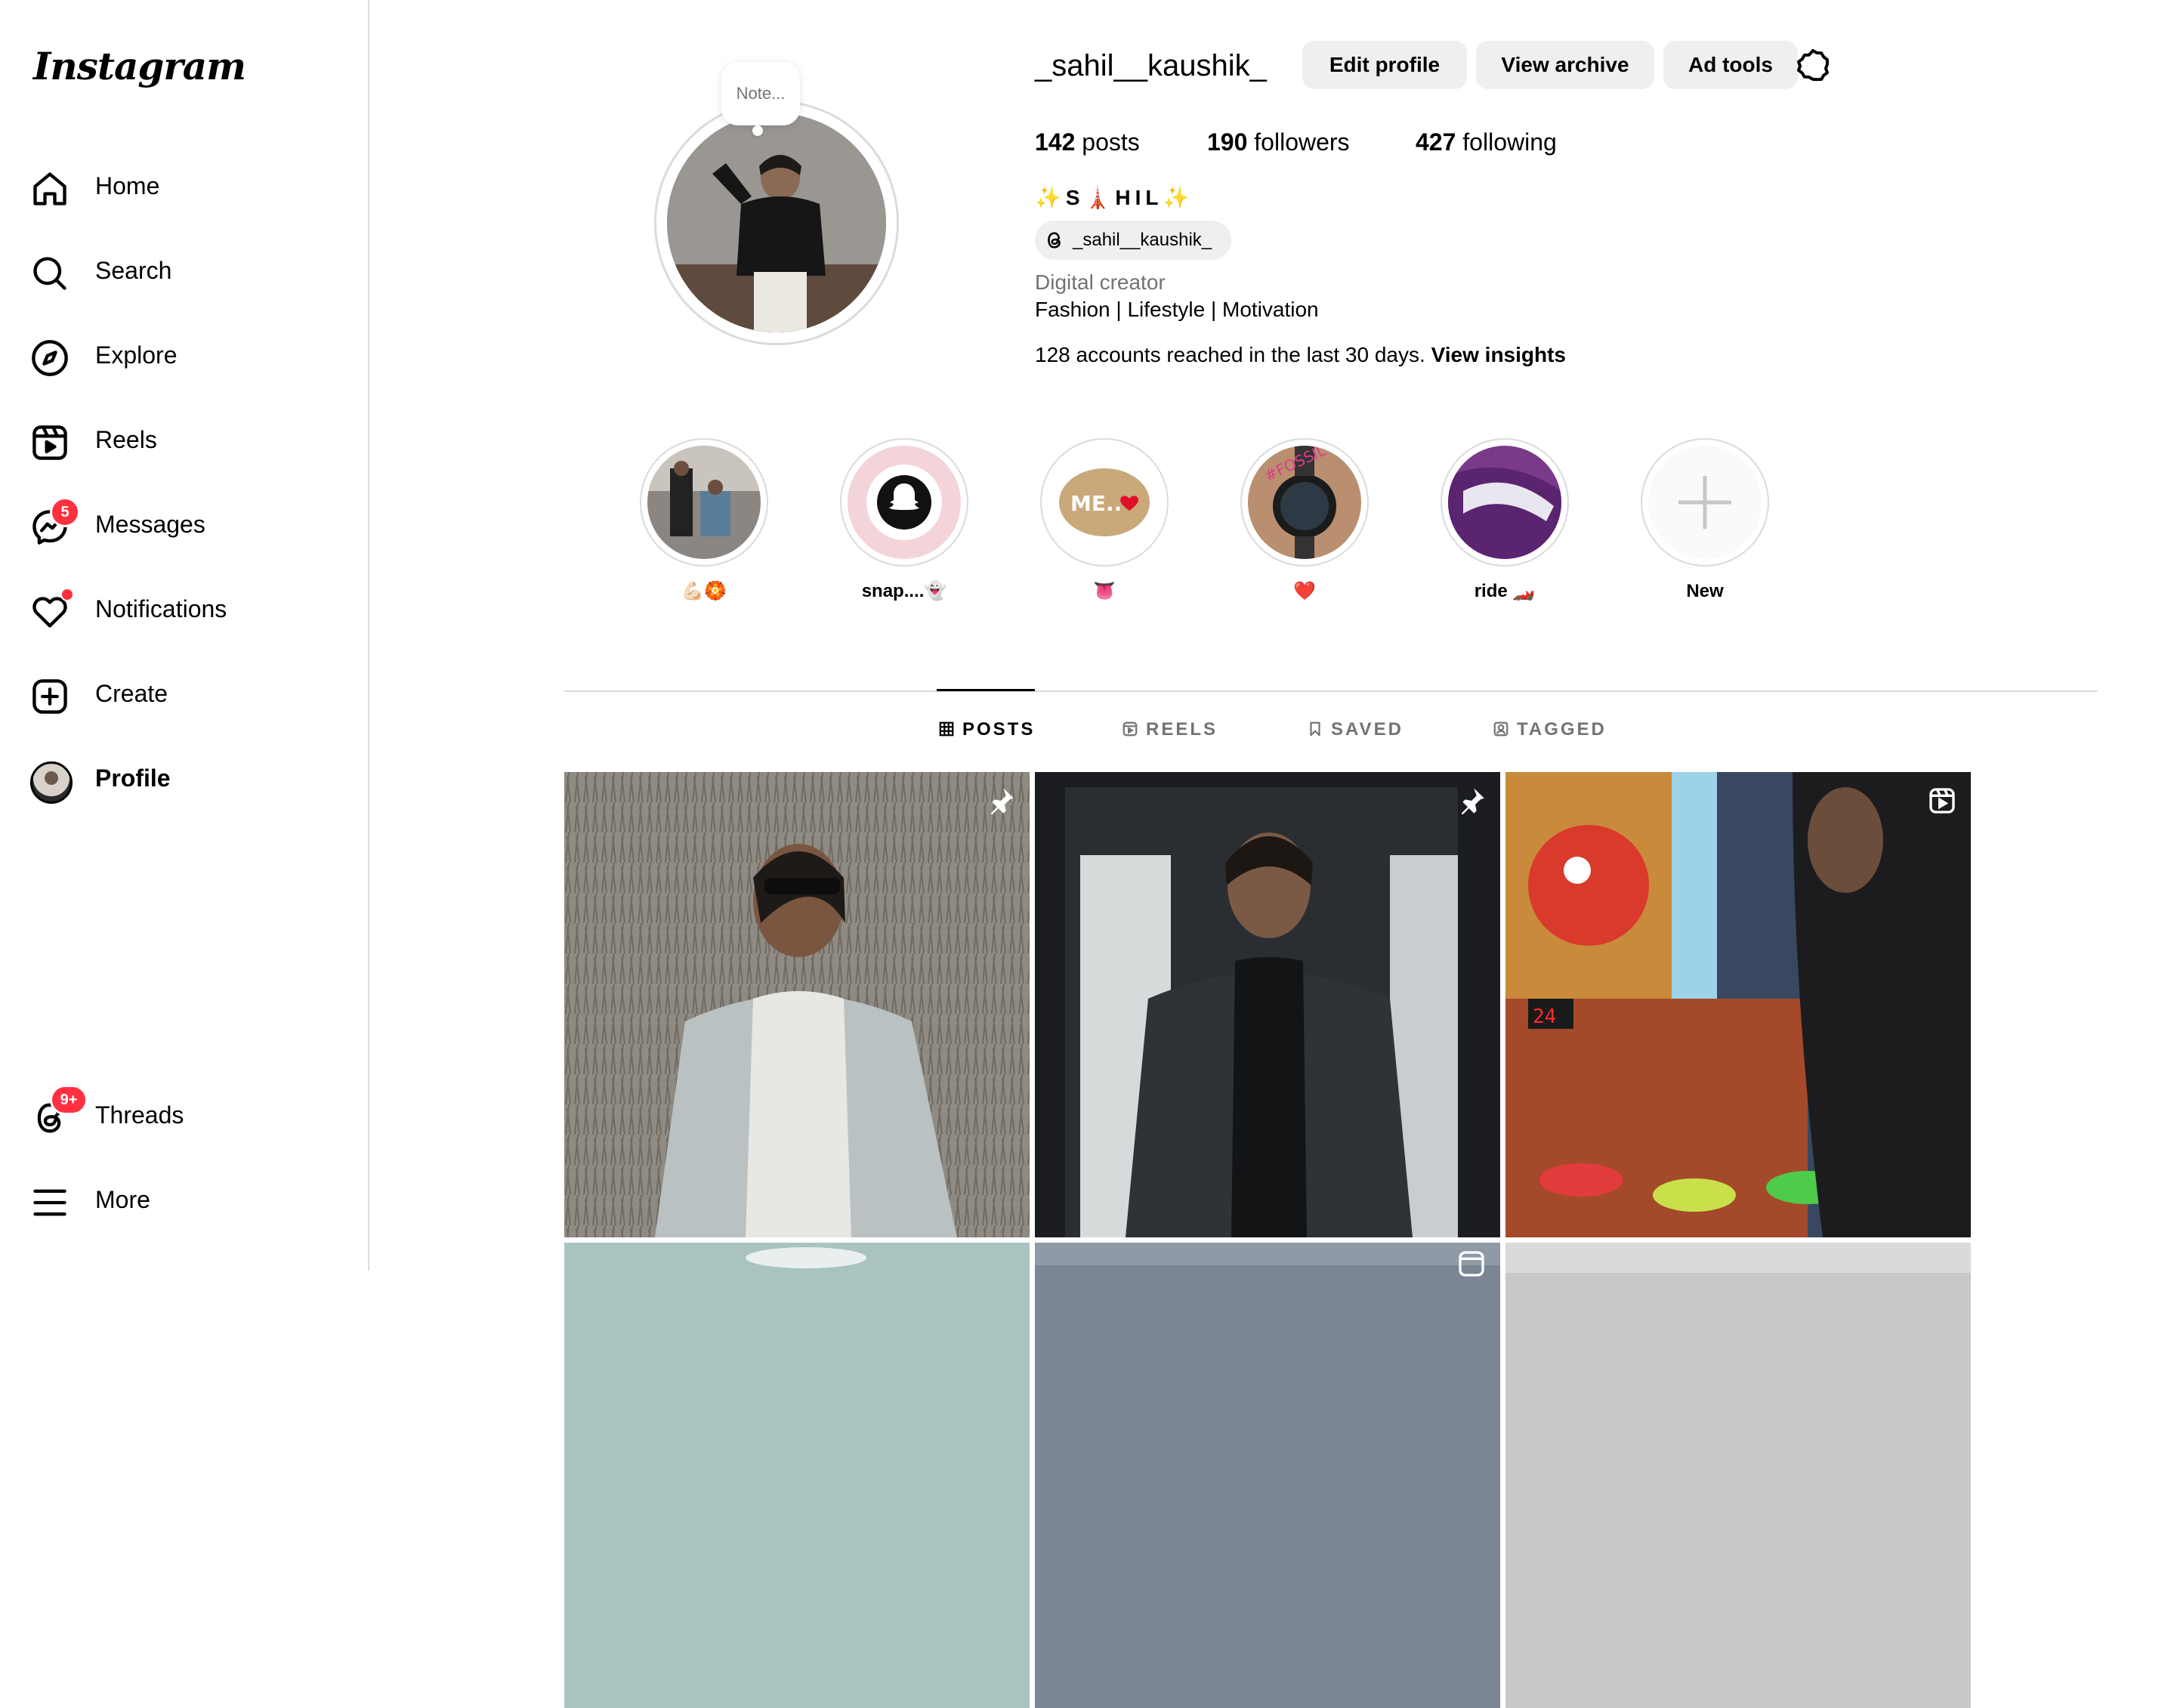 This screenshot has height=1708, width=2174. I want to click on sidebar-item-label: Profile, so click(133, 778).